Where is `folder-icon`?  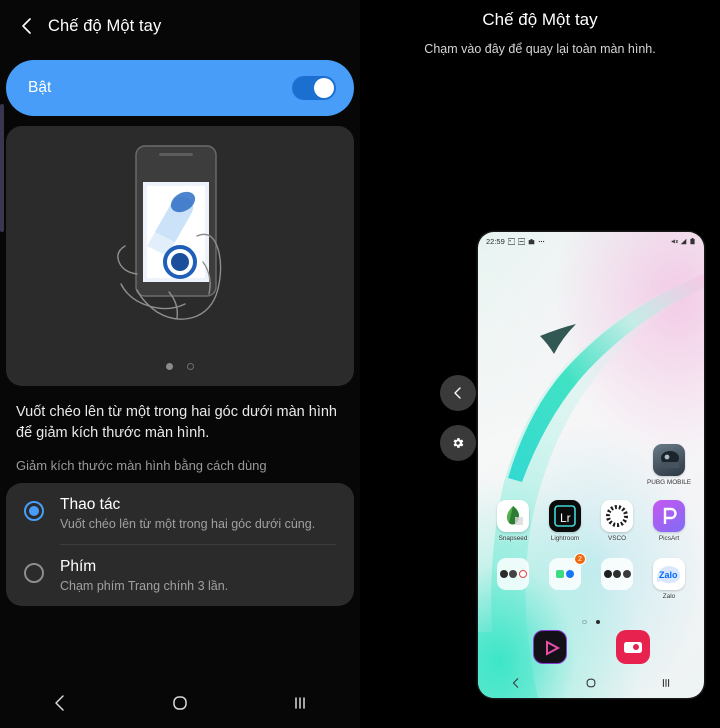 folder-icon is located at coordinates (513, 574).